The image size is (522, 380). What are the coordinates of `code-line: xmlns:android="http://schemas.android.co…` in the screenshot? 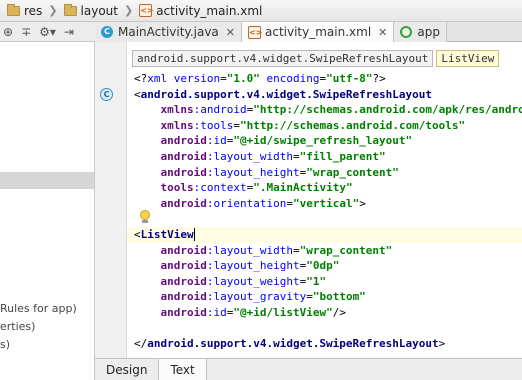 It's located at (324, 110).